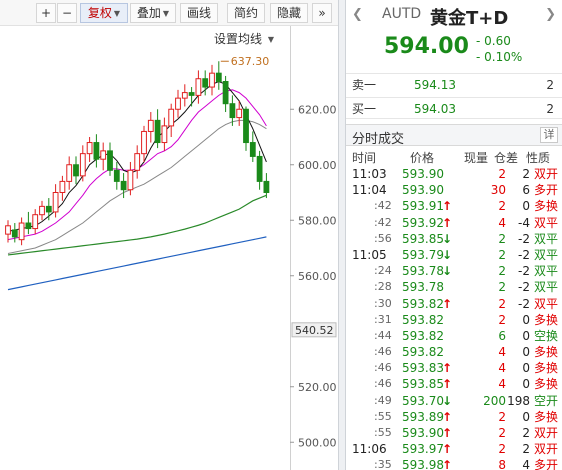 The width and height of the screenshot is (562, 470). I want to click on draw-line-button: 画线, so click(199, 13).